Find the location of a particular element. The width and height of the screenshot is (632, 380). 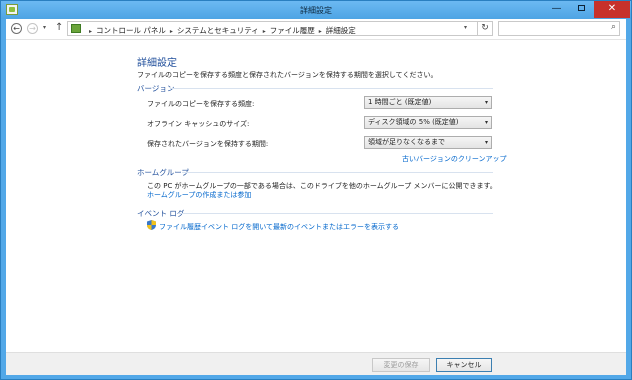

homegroup-join-link: ホームグループの作成または参加 is located at coordinates (199, 195).